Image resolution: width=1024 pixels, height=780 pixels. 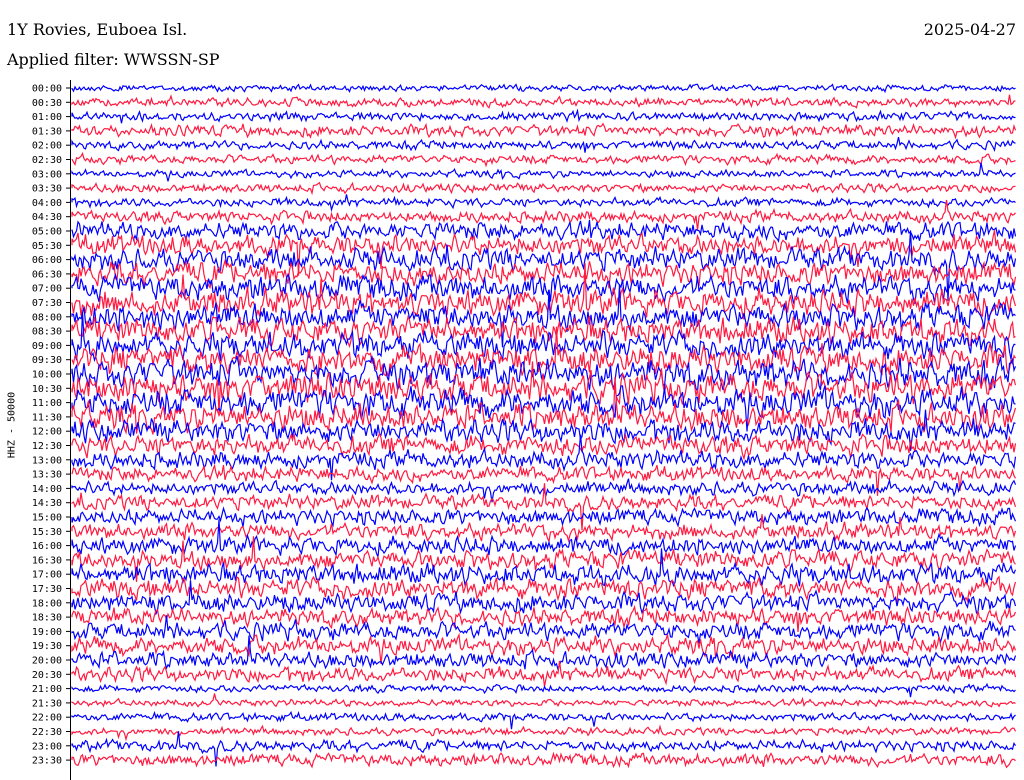 What do you see at coordinates (47, 703) in the screenshot?
I see `row-label: 21:30` at bounding box center [47, 703].